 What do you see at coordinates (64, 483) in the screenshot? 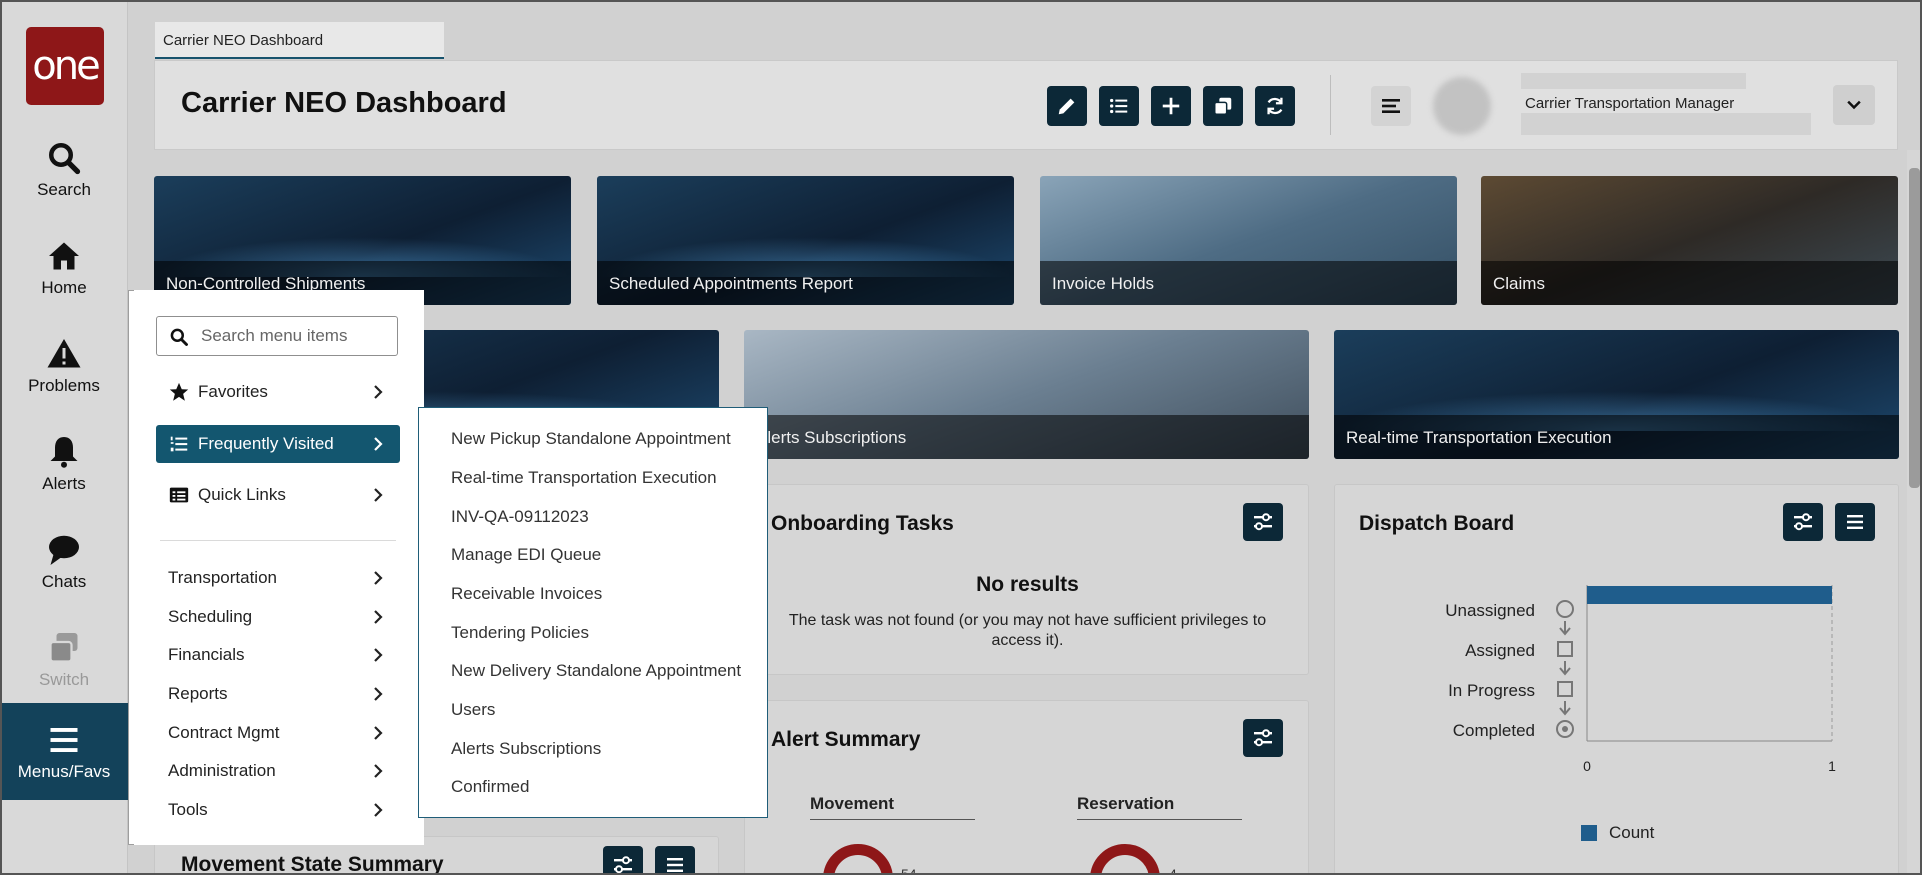
I see `rail-label: Alerts` at bounding box center [64, 483].